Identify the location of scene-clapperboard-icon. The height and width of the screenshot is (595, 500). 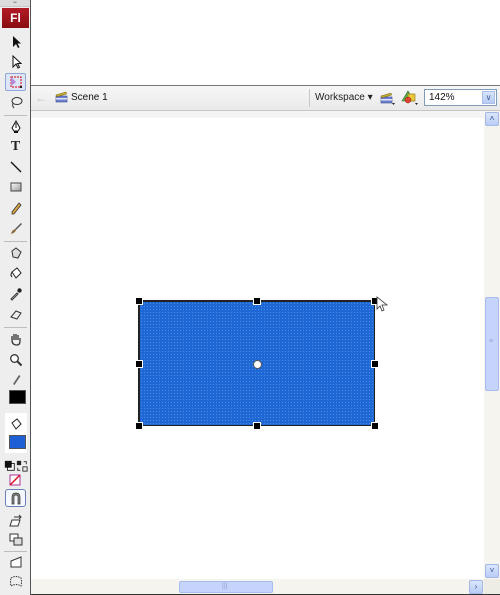
(61, 97).